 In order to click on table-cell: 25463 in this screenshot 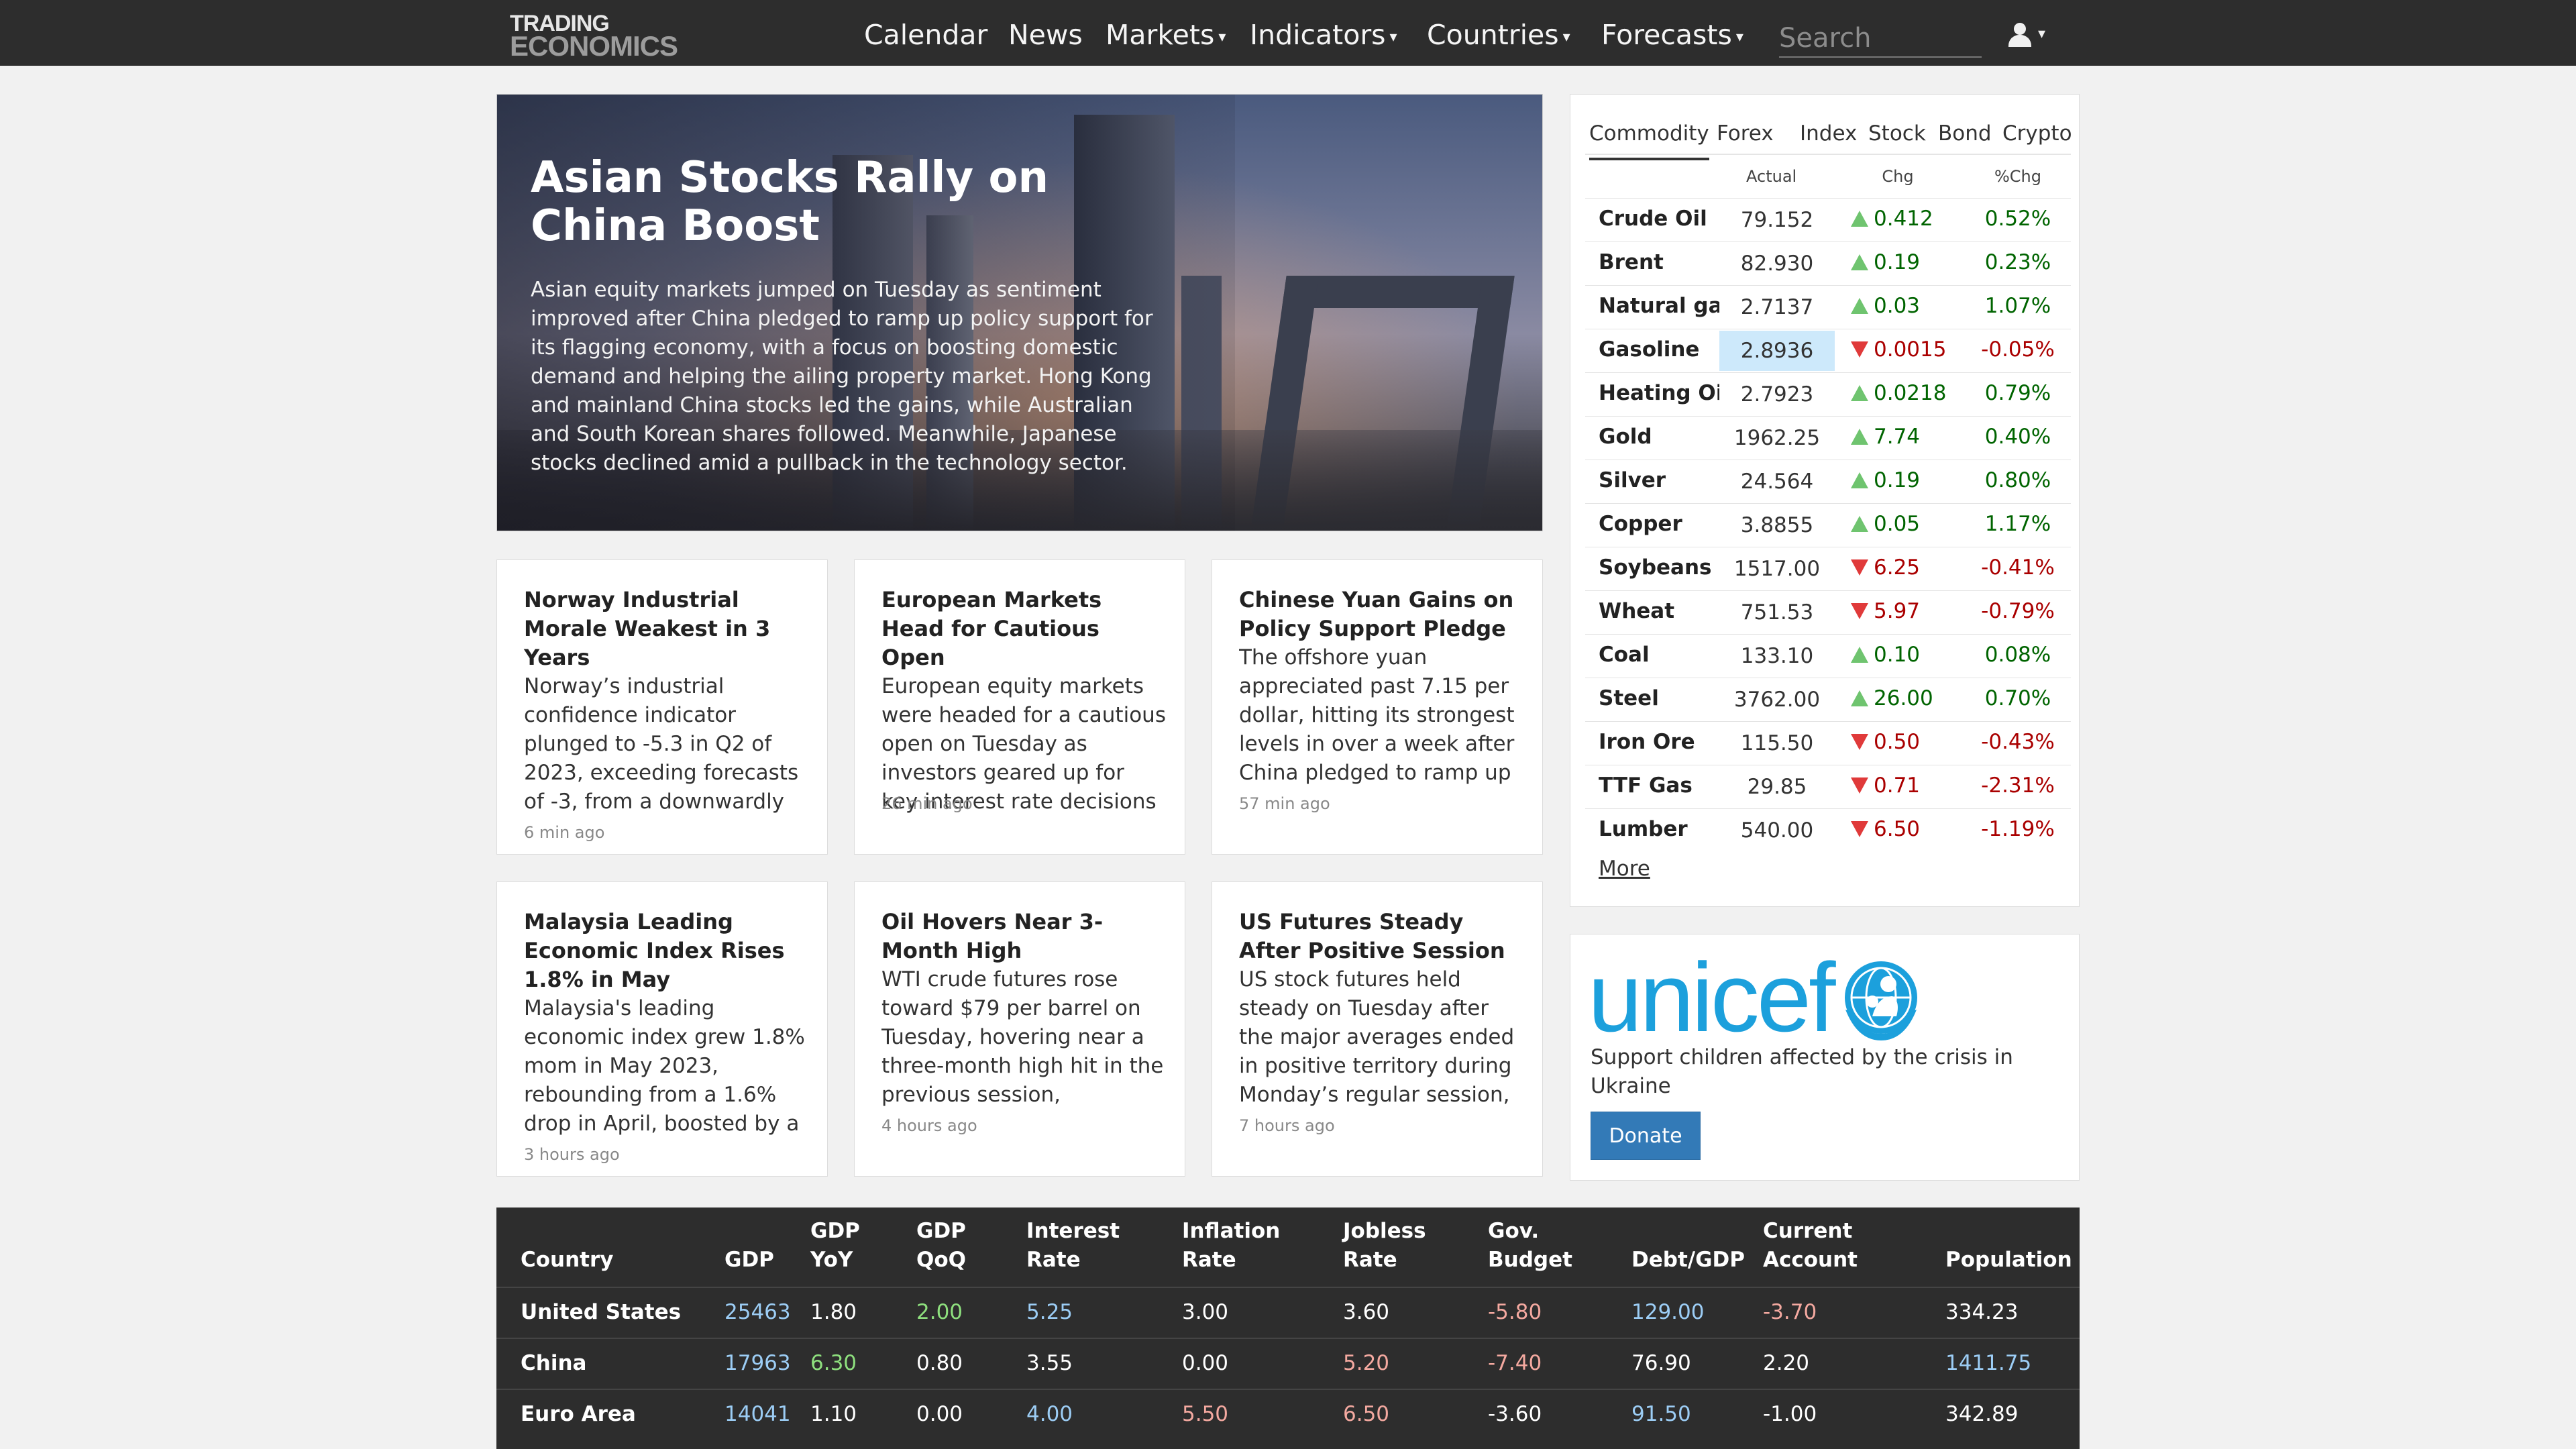, I will do `click(757, 1312)`.